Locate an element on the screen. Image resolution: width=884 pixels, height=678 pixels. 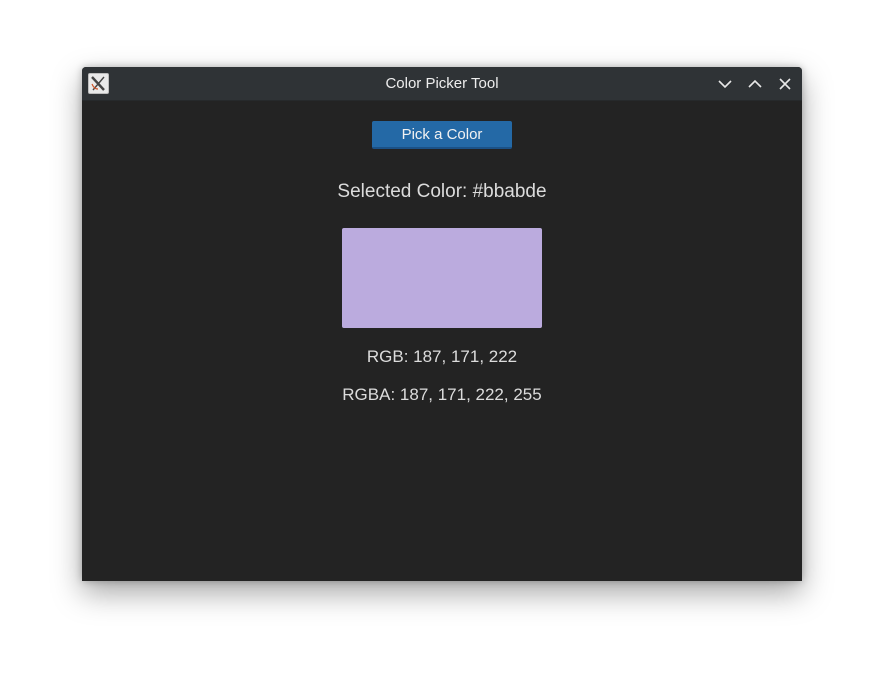
title-bar: Color Picker Tool is located at coordinates (442, 84).